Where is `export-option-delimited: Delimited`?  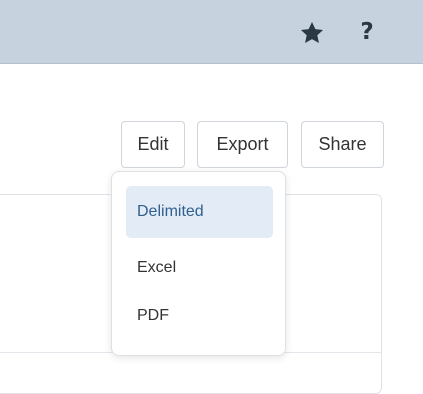
export-option-delimited: Delimited is located at coordinates (199, 212).